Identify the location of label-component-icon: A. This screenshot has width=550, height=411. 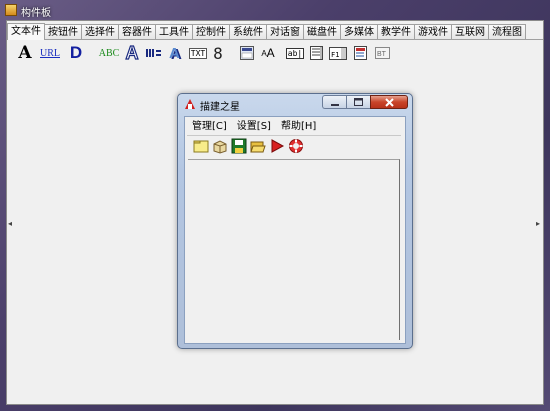
(25, 53).